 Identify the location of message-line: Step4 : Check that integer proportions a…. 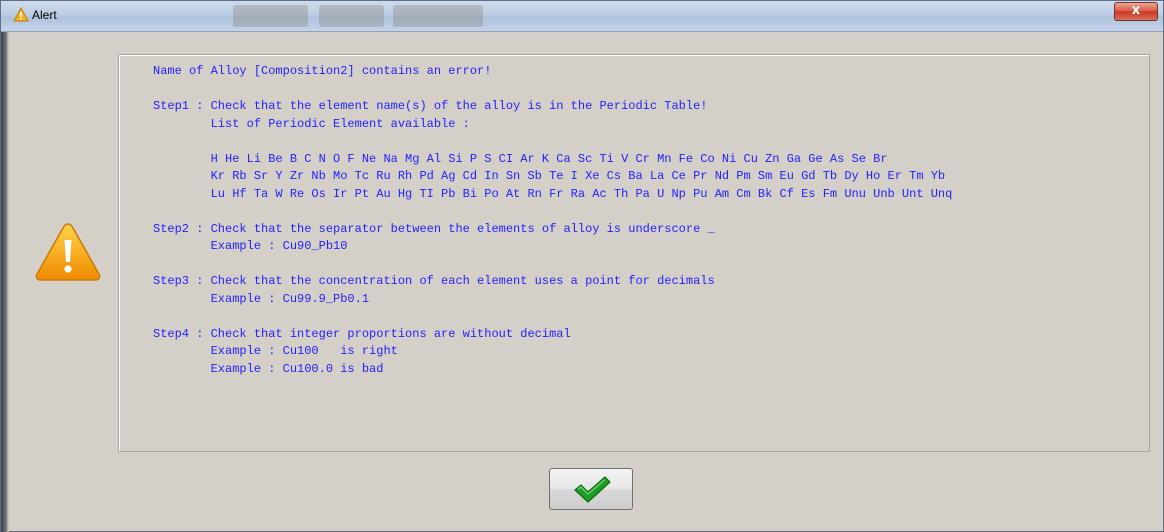
(362, 333).